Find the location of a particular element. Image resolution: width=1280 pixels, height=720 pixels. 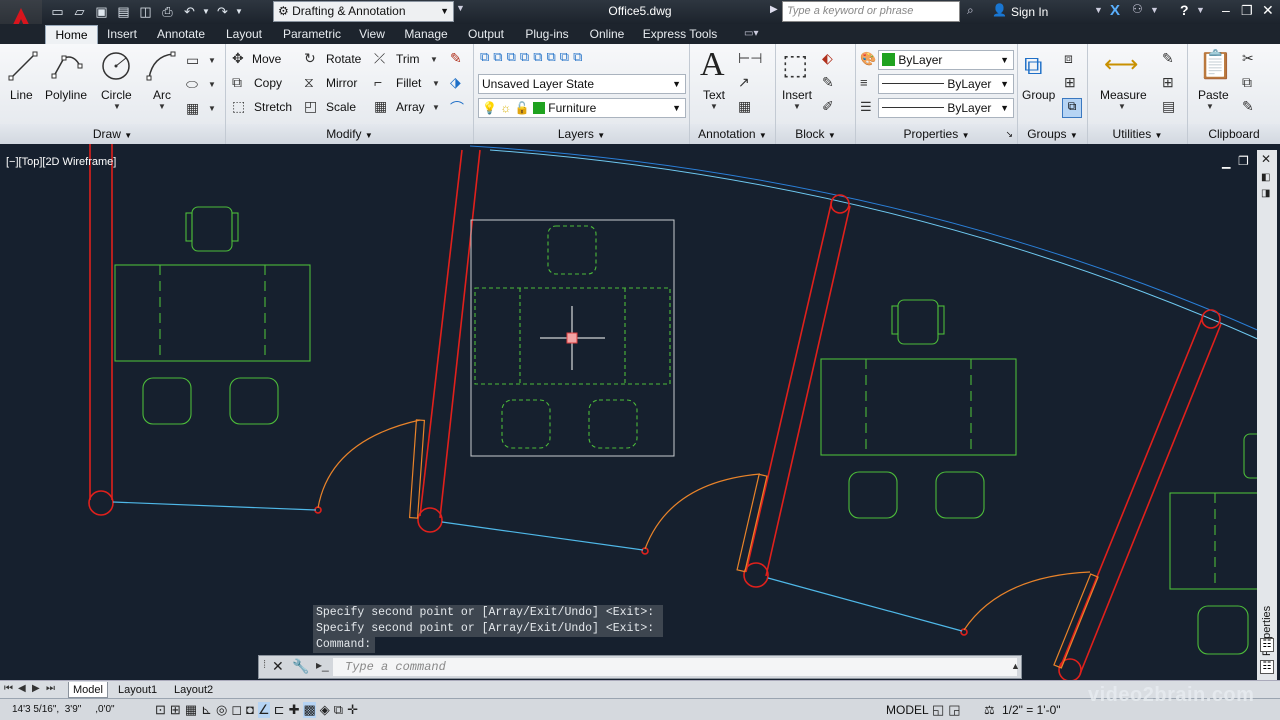

edit-block-icon: ✎ is located at coordinates (828, 82).